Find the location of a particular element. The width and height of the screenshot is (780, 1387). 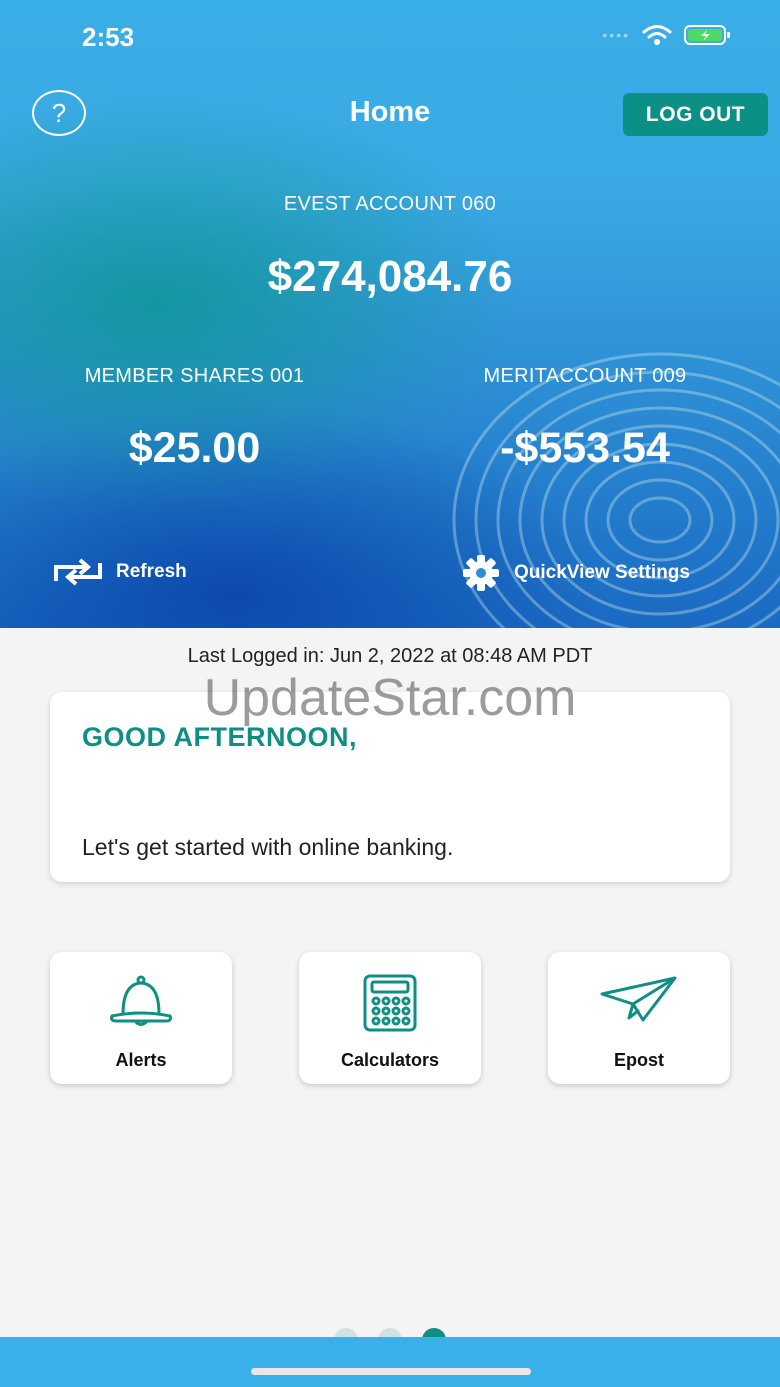

signal-icon: •••• is located at coordinates (616, 35).